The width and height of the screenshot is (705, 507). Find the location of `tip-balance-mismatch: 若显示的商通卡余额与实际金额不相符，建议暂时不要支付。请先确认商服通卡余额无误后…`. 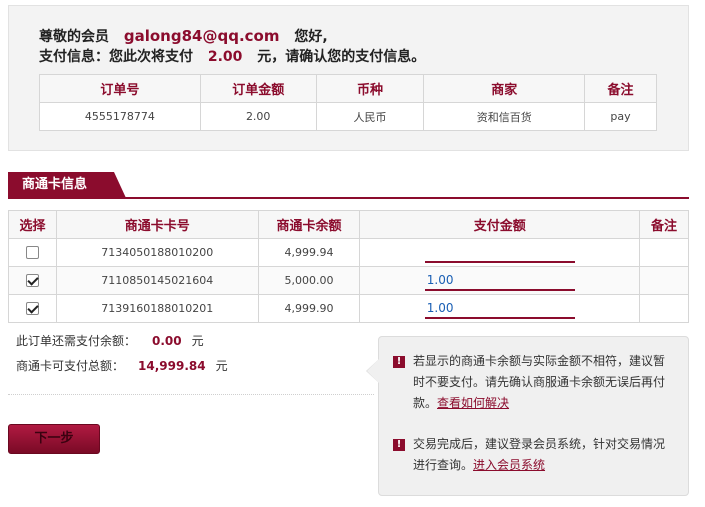

tip-balance-mismatch: 若显示的商通卡余额与实际金额不相符，建议暂时不要支付。请先确认商服通卡余额无误后… is located at coordinates (544, 382).